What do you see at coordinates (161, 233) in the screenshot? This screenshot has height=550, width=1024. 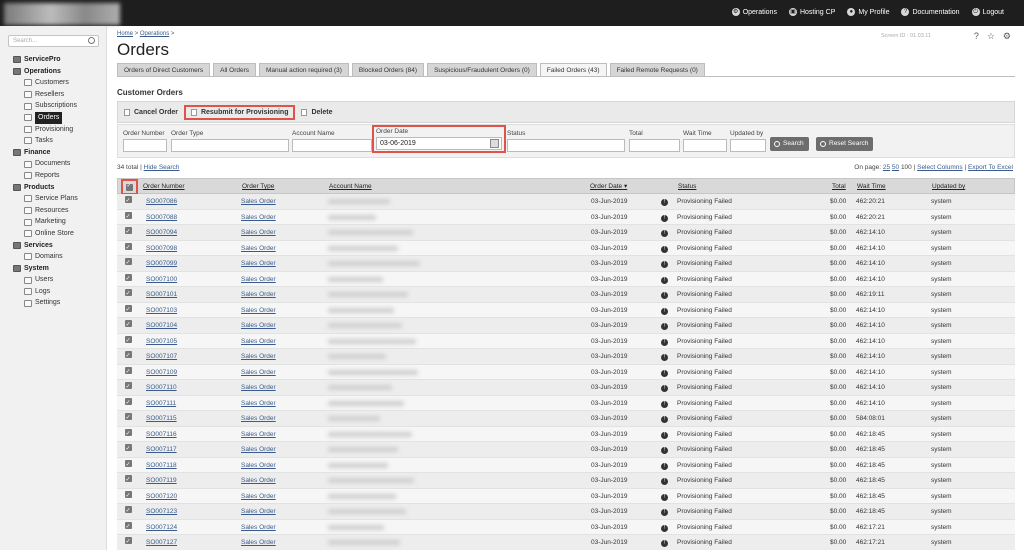 I see `order-number-link: SO007094` at bounding box center [161, 233].